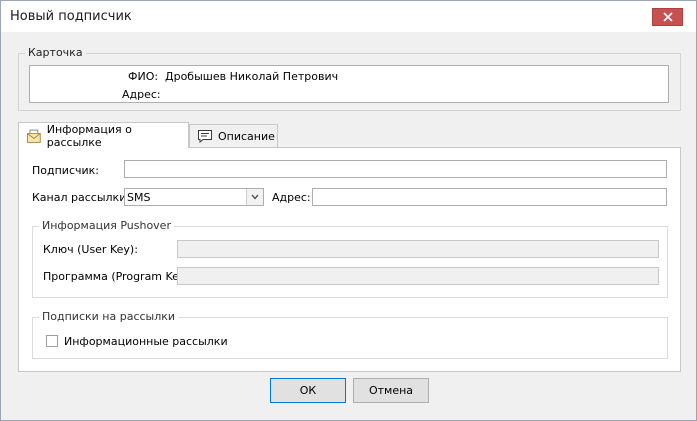  What do you see at coordinates (489, 197) in the screenshot?
I see `address-input` at bounding box center [489, 197].